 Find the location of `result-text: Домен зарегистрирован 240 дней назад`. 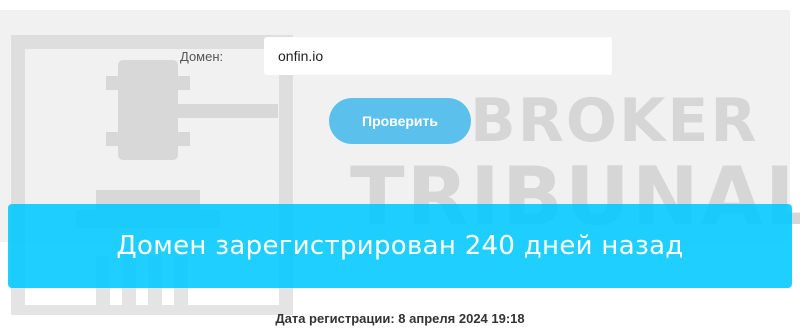

result-text: Домен зарегистрирован 240 дней назад is located at coordinates (400, 246).